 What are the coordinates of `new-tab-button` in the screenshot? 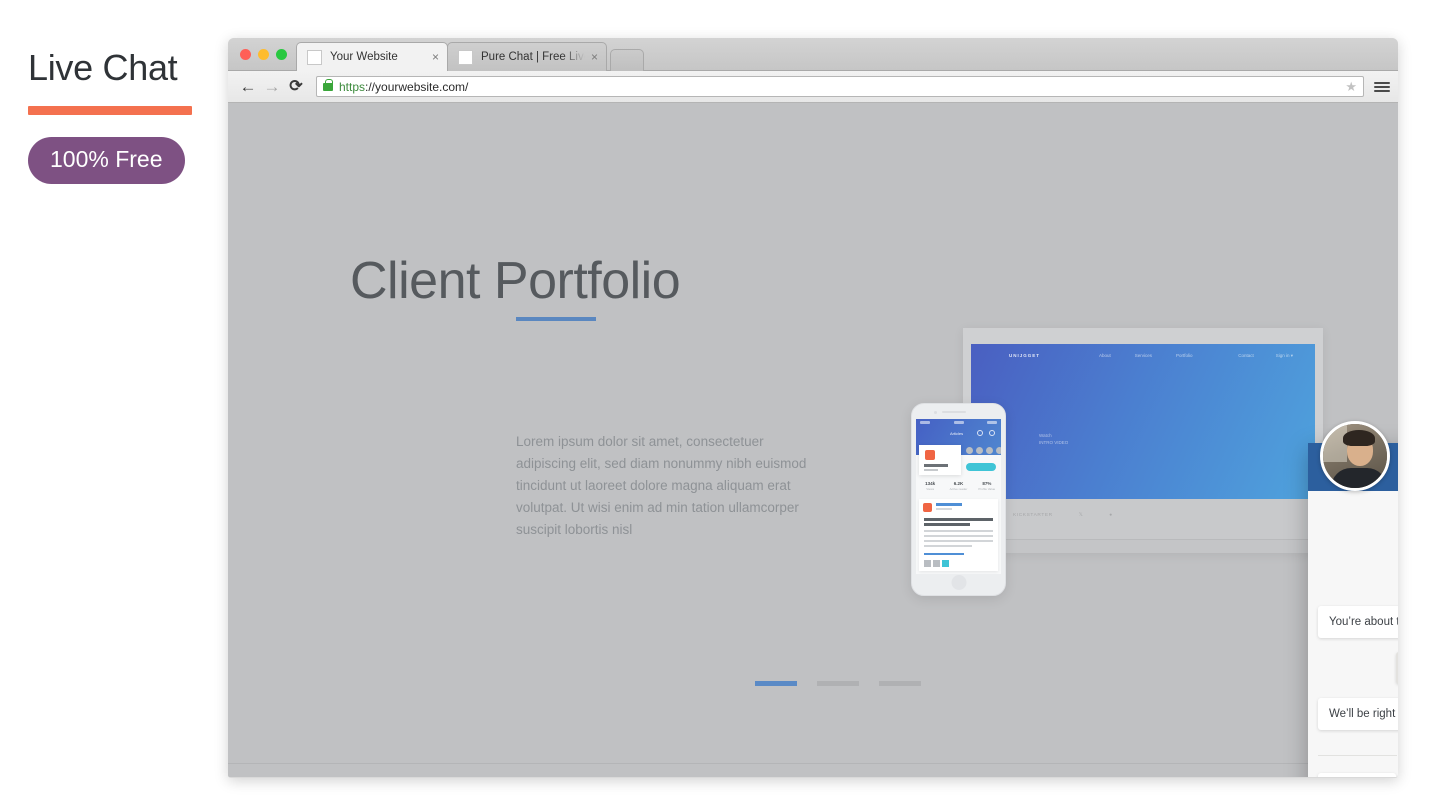 It's located at (627, 60).